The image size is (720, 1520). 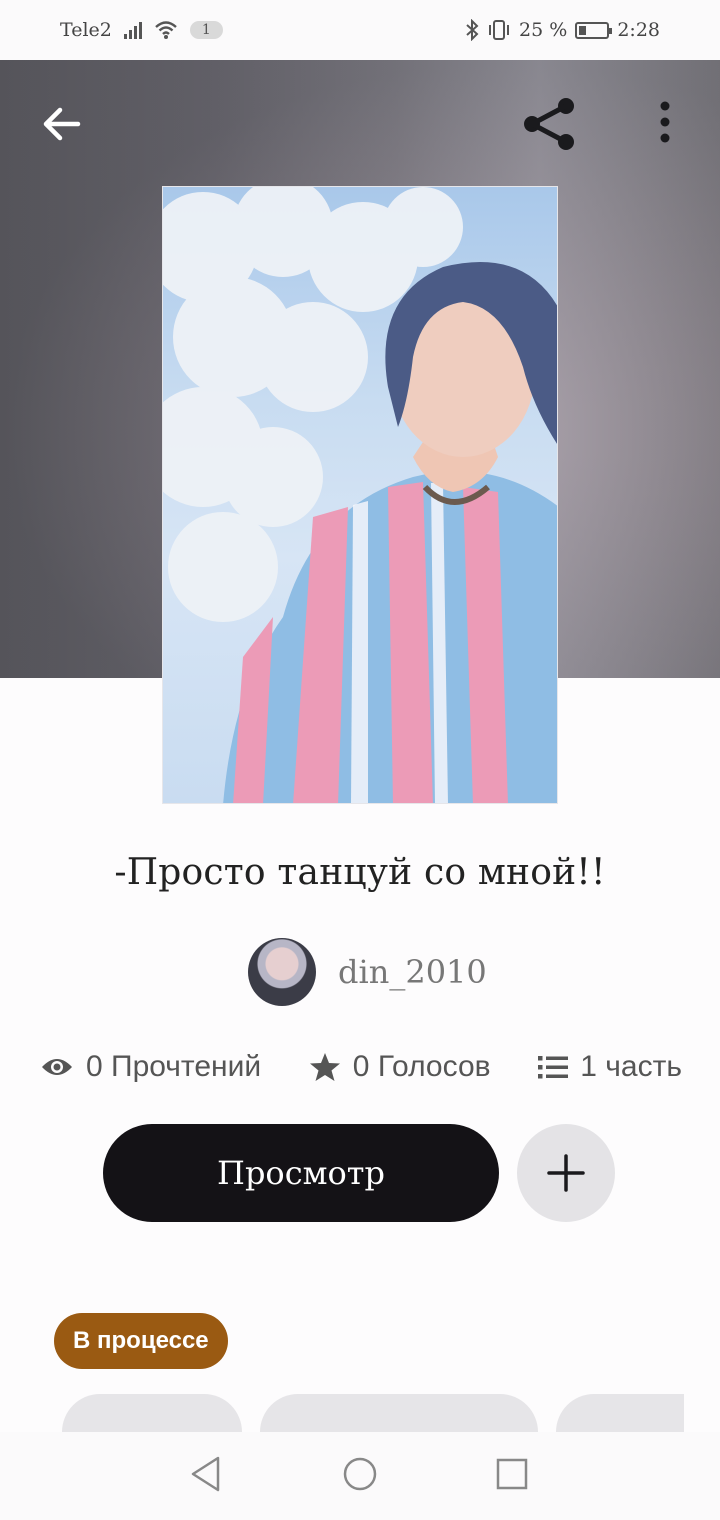 What do you see at coordinates (132, 30) in the screenshot?
I see `signal-icon` at bounding box center [132, 30].